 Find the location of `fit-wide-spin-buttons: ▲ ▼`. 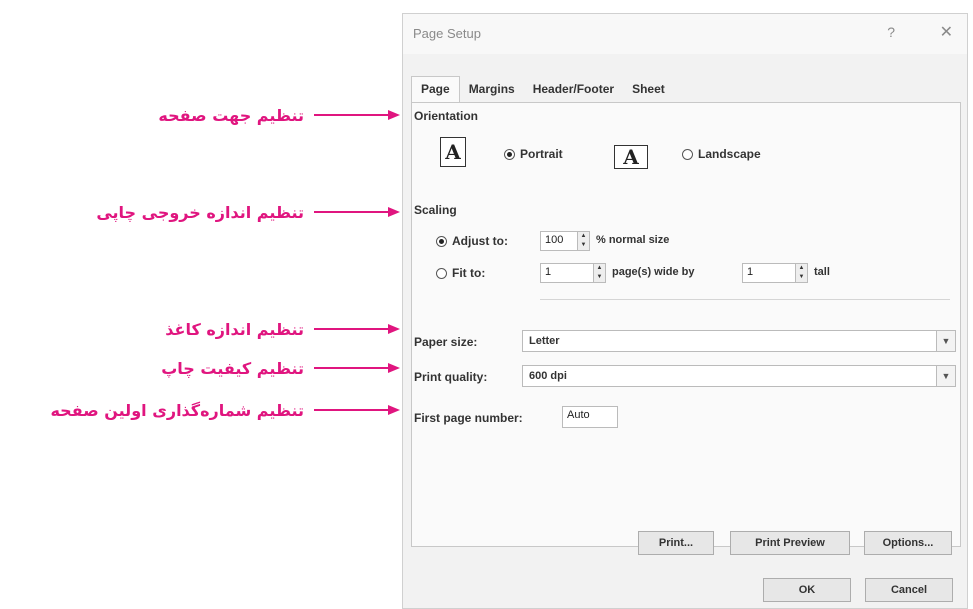

fit-wide-spin-buttons: ▲ ▼ is located at coordinates (600, 273).